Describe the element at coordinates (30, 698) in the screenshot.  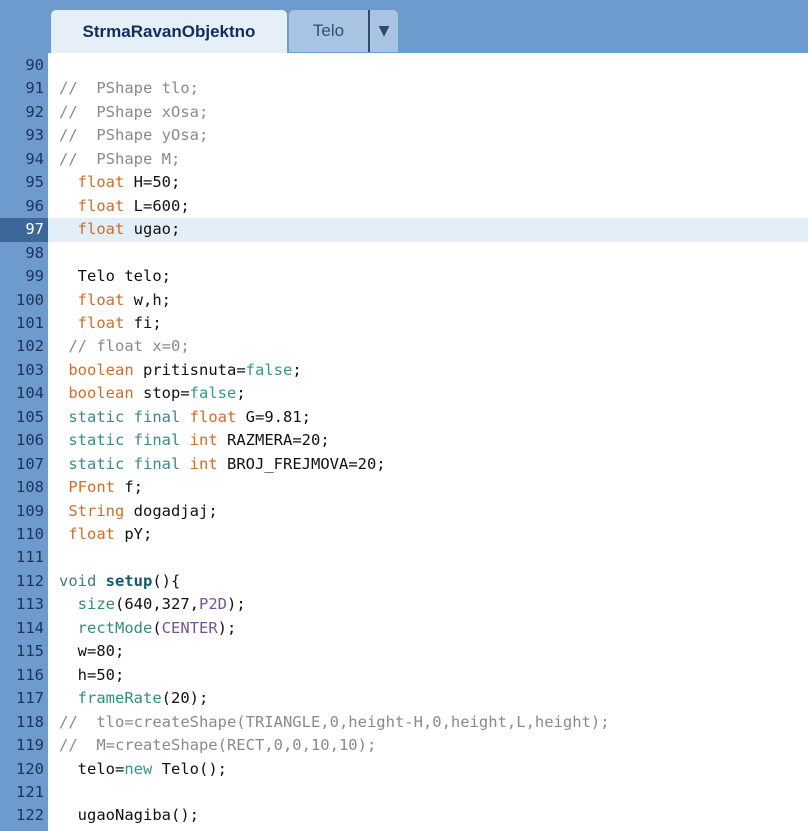
I see `line-number: 117` at that location.